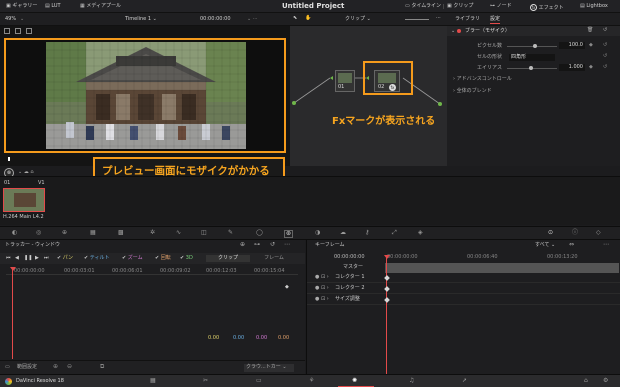 The image size is (620, 387). What do you see at coordinates (535, 46) in the screenshot?
I see `pixel-freq-slider-knob` at bounding box center [535, 46].